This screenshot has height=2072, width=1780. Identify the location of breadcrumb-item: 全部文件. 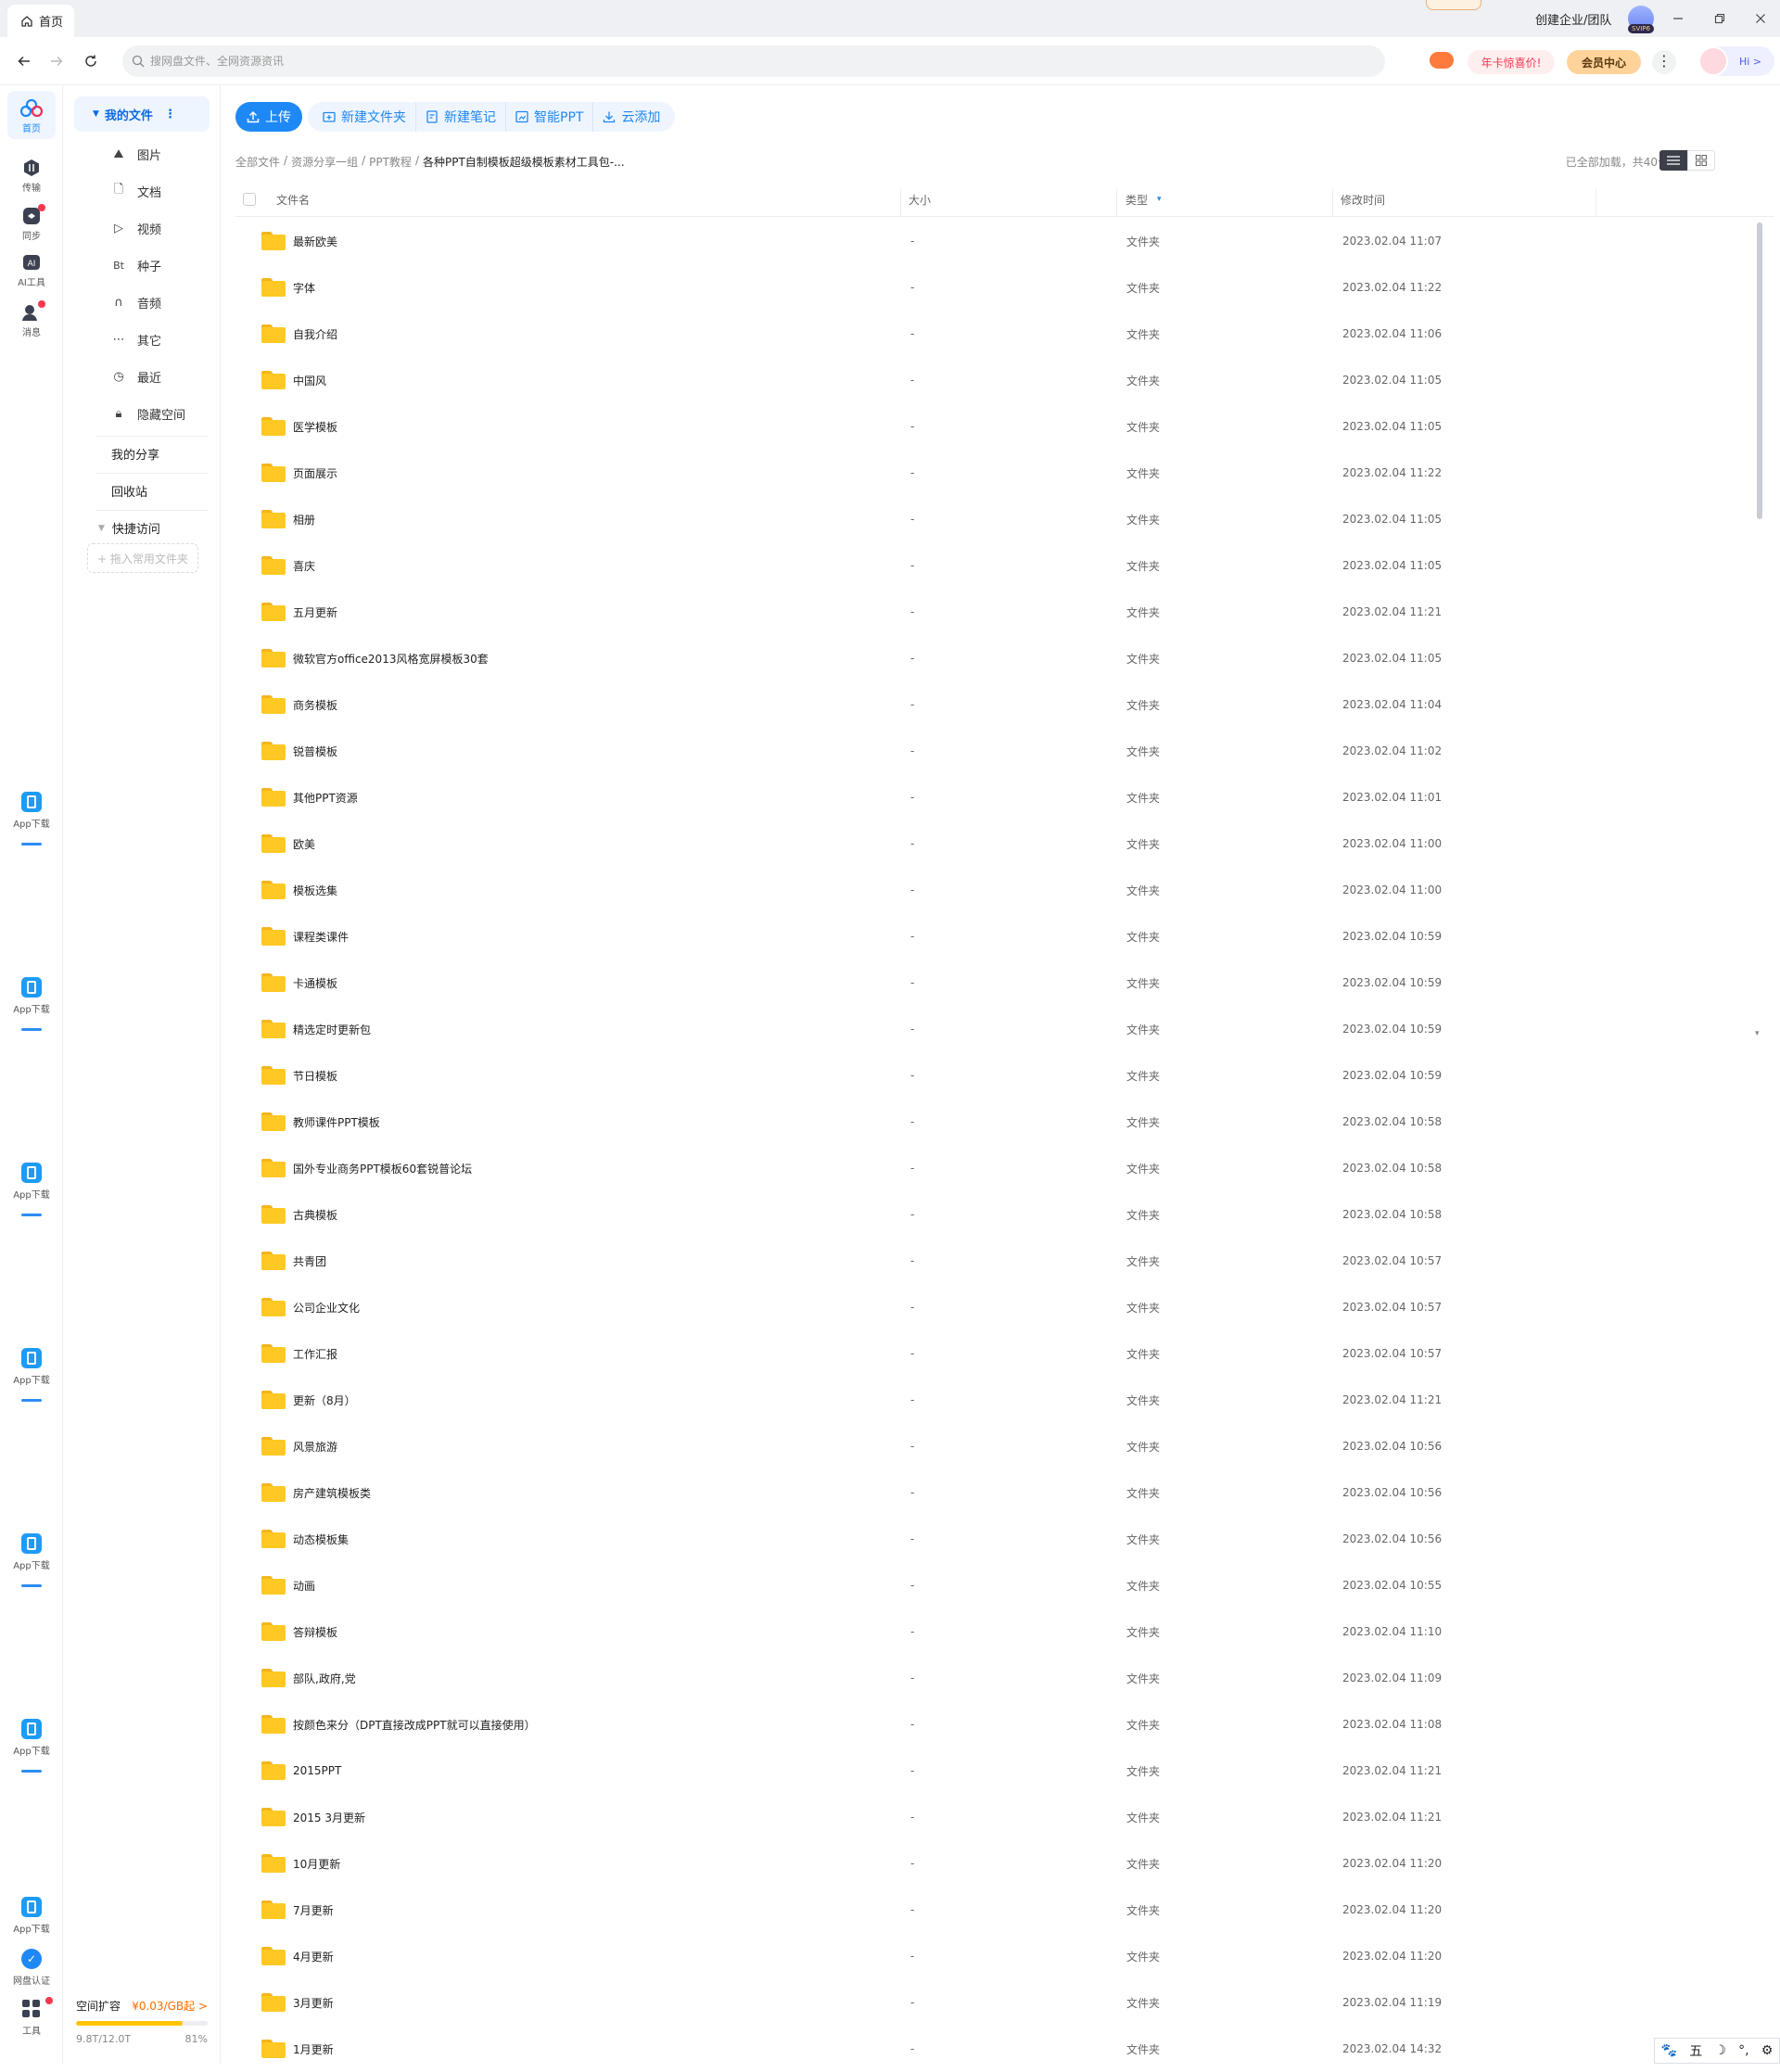
(257, 162).